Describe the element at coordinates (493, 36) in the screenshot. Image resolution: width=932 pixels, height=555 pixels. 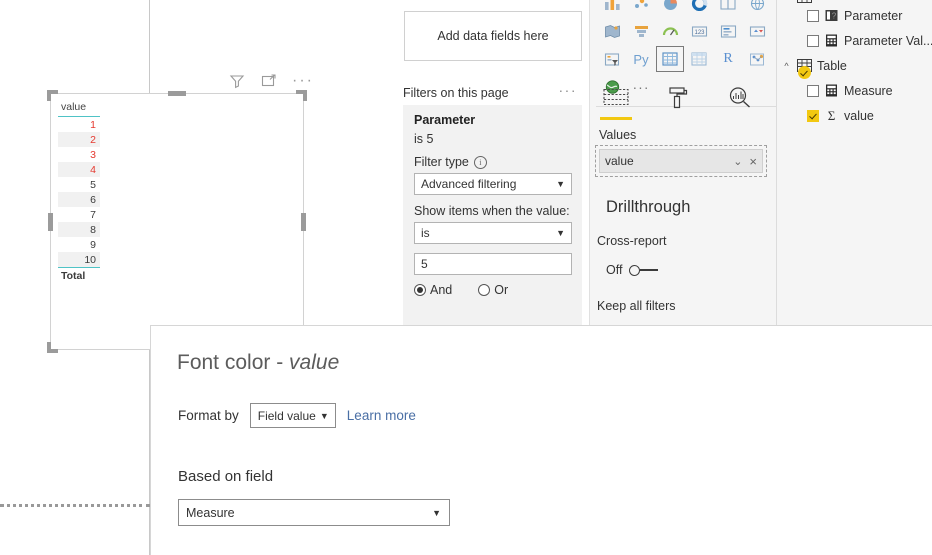
I see `add-data-fields-dropwell: Add data fields here` at that location.